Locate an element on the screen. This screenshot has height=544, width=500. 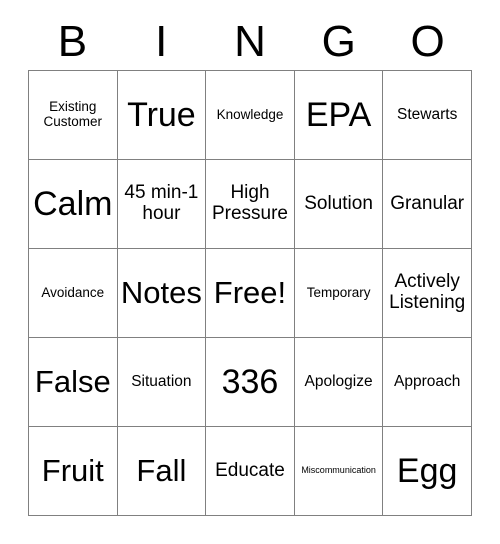
bingo-cell-i2: 45 min-1 hour is located at coordinates (162, 204).